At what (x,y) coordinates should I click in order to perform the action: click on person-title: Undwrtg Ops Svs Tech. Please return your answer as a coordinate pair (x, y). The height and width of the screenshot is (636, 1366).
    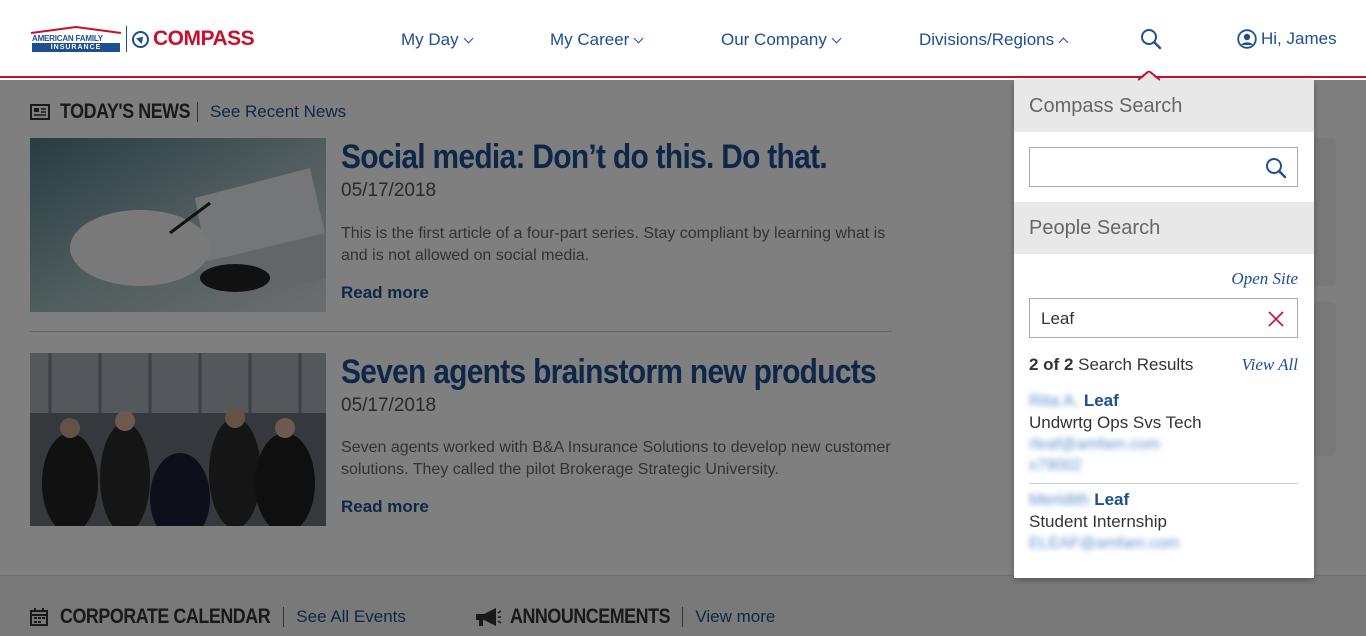
    Looking at the image, I should click on (1115, 422).